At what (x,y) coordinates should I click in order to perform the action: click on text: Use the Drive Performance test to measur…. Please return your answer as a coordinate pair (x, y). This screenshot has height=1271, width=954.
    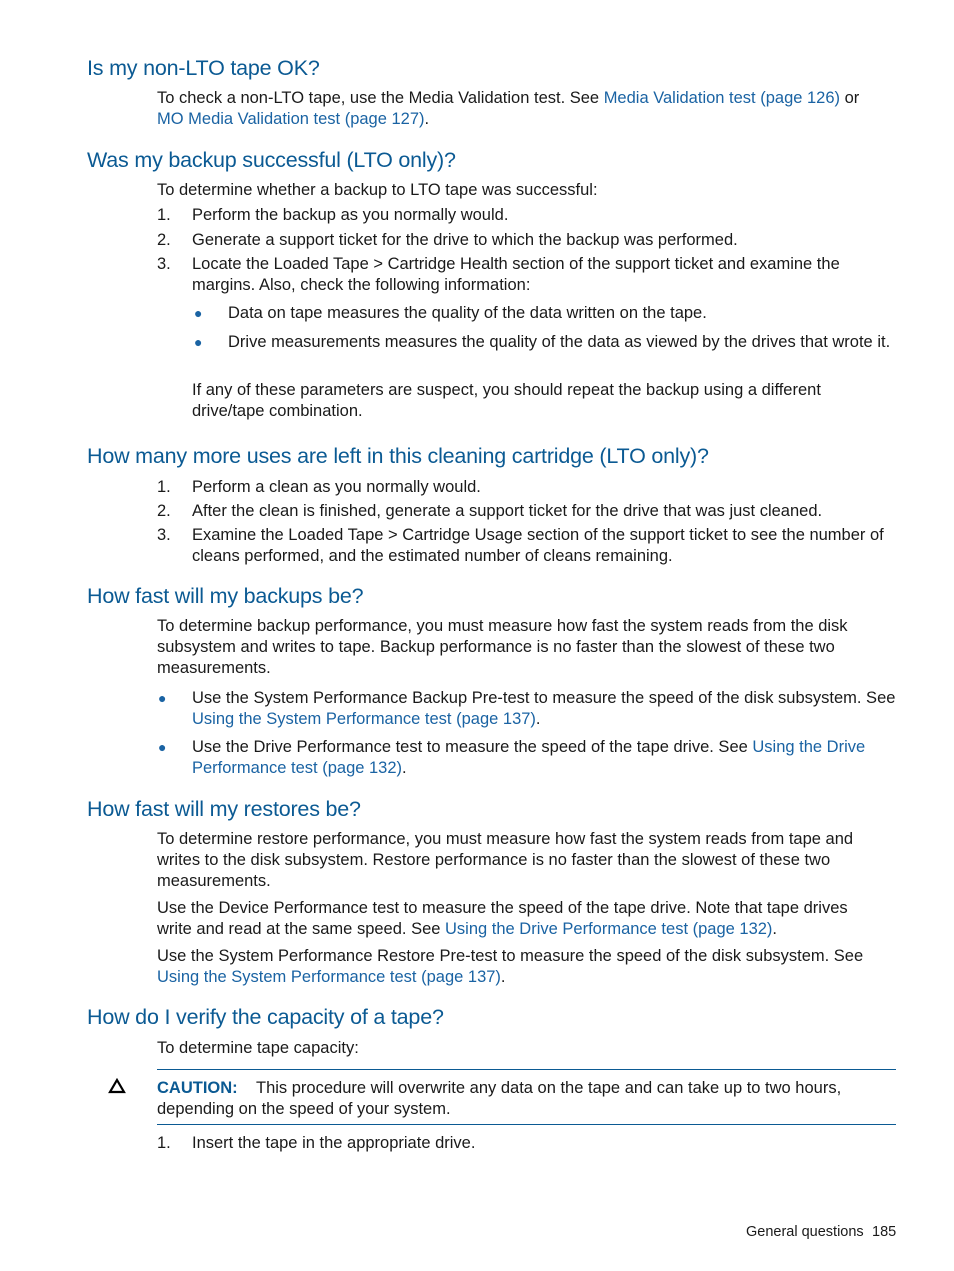
    Looking at the image, I should click on (472, 747).